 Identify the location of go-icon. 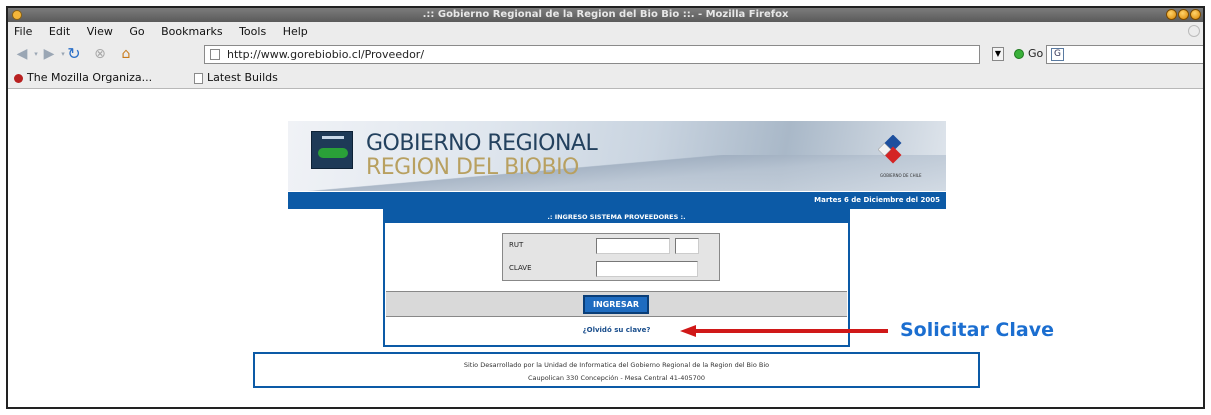
(1019, 54).